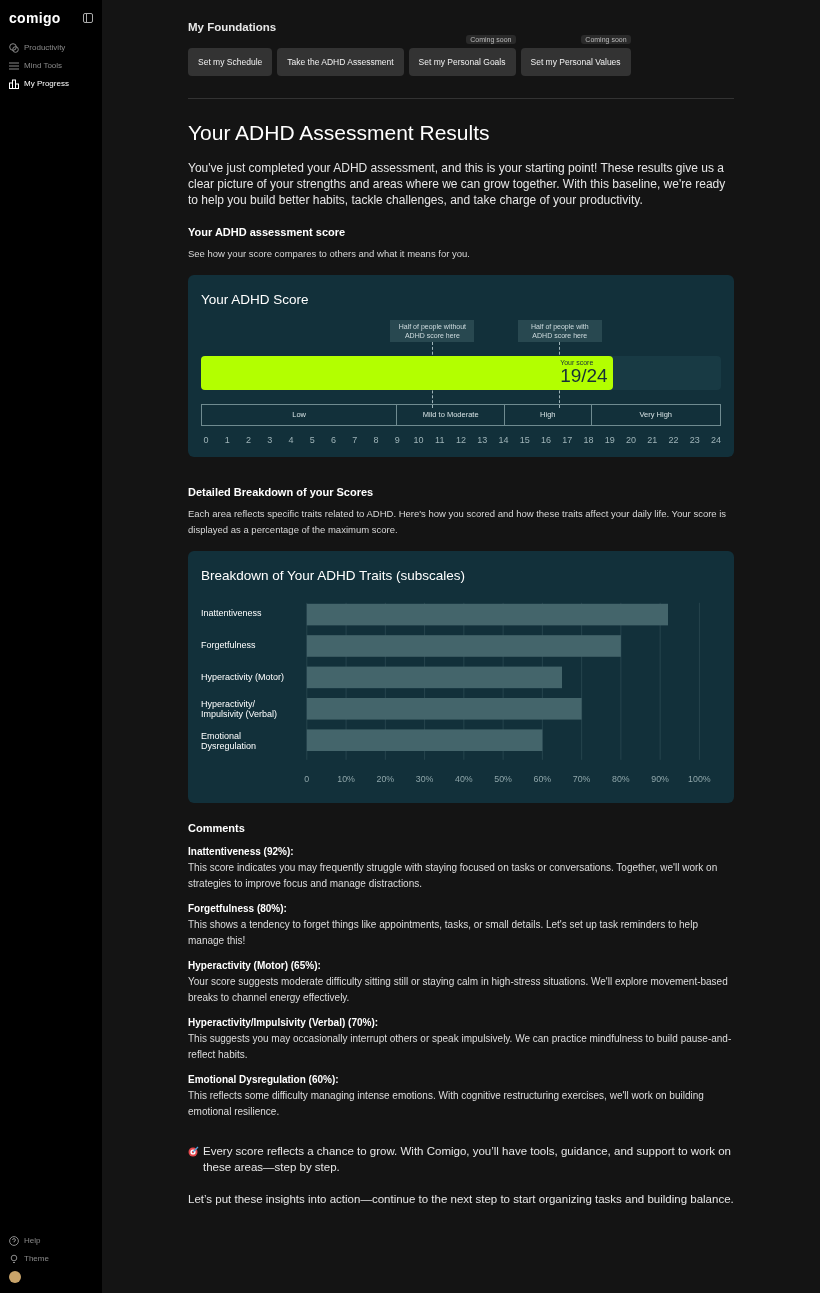 This screenshot has width=820, height=1293. Describe the element at coordinates (334, 575) in the screenshot. I see `card-title: Breakdown of Your ADHD Traits (subscales)` at that location.